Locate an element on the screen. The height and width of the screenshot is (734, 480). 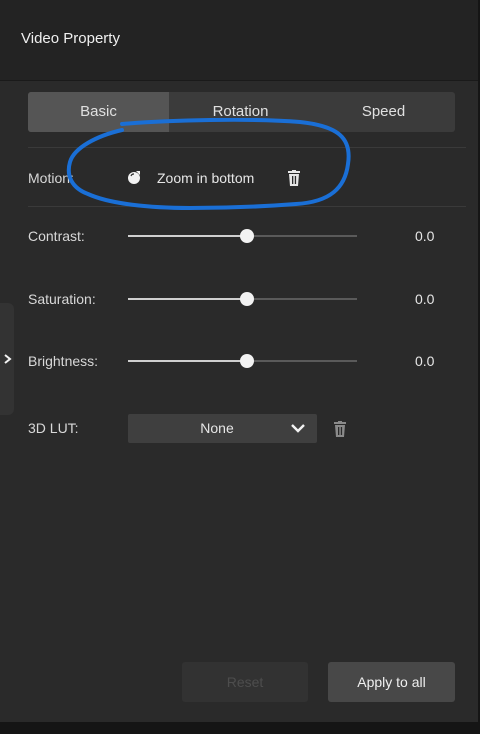
chevron-right-icon is located at coordinates (8, 359).